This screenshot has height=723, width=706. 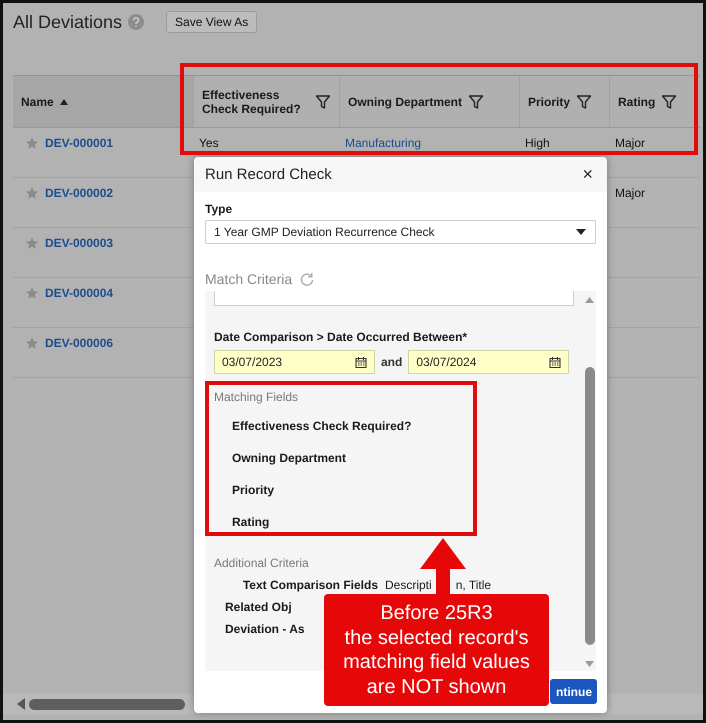 What do you see at coordinates (266, 102) in the screenshot?
I see `column-header: Effectiveness Check Required?` at bounding box center [266, 102].